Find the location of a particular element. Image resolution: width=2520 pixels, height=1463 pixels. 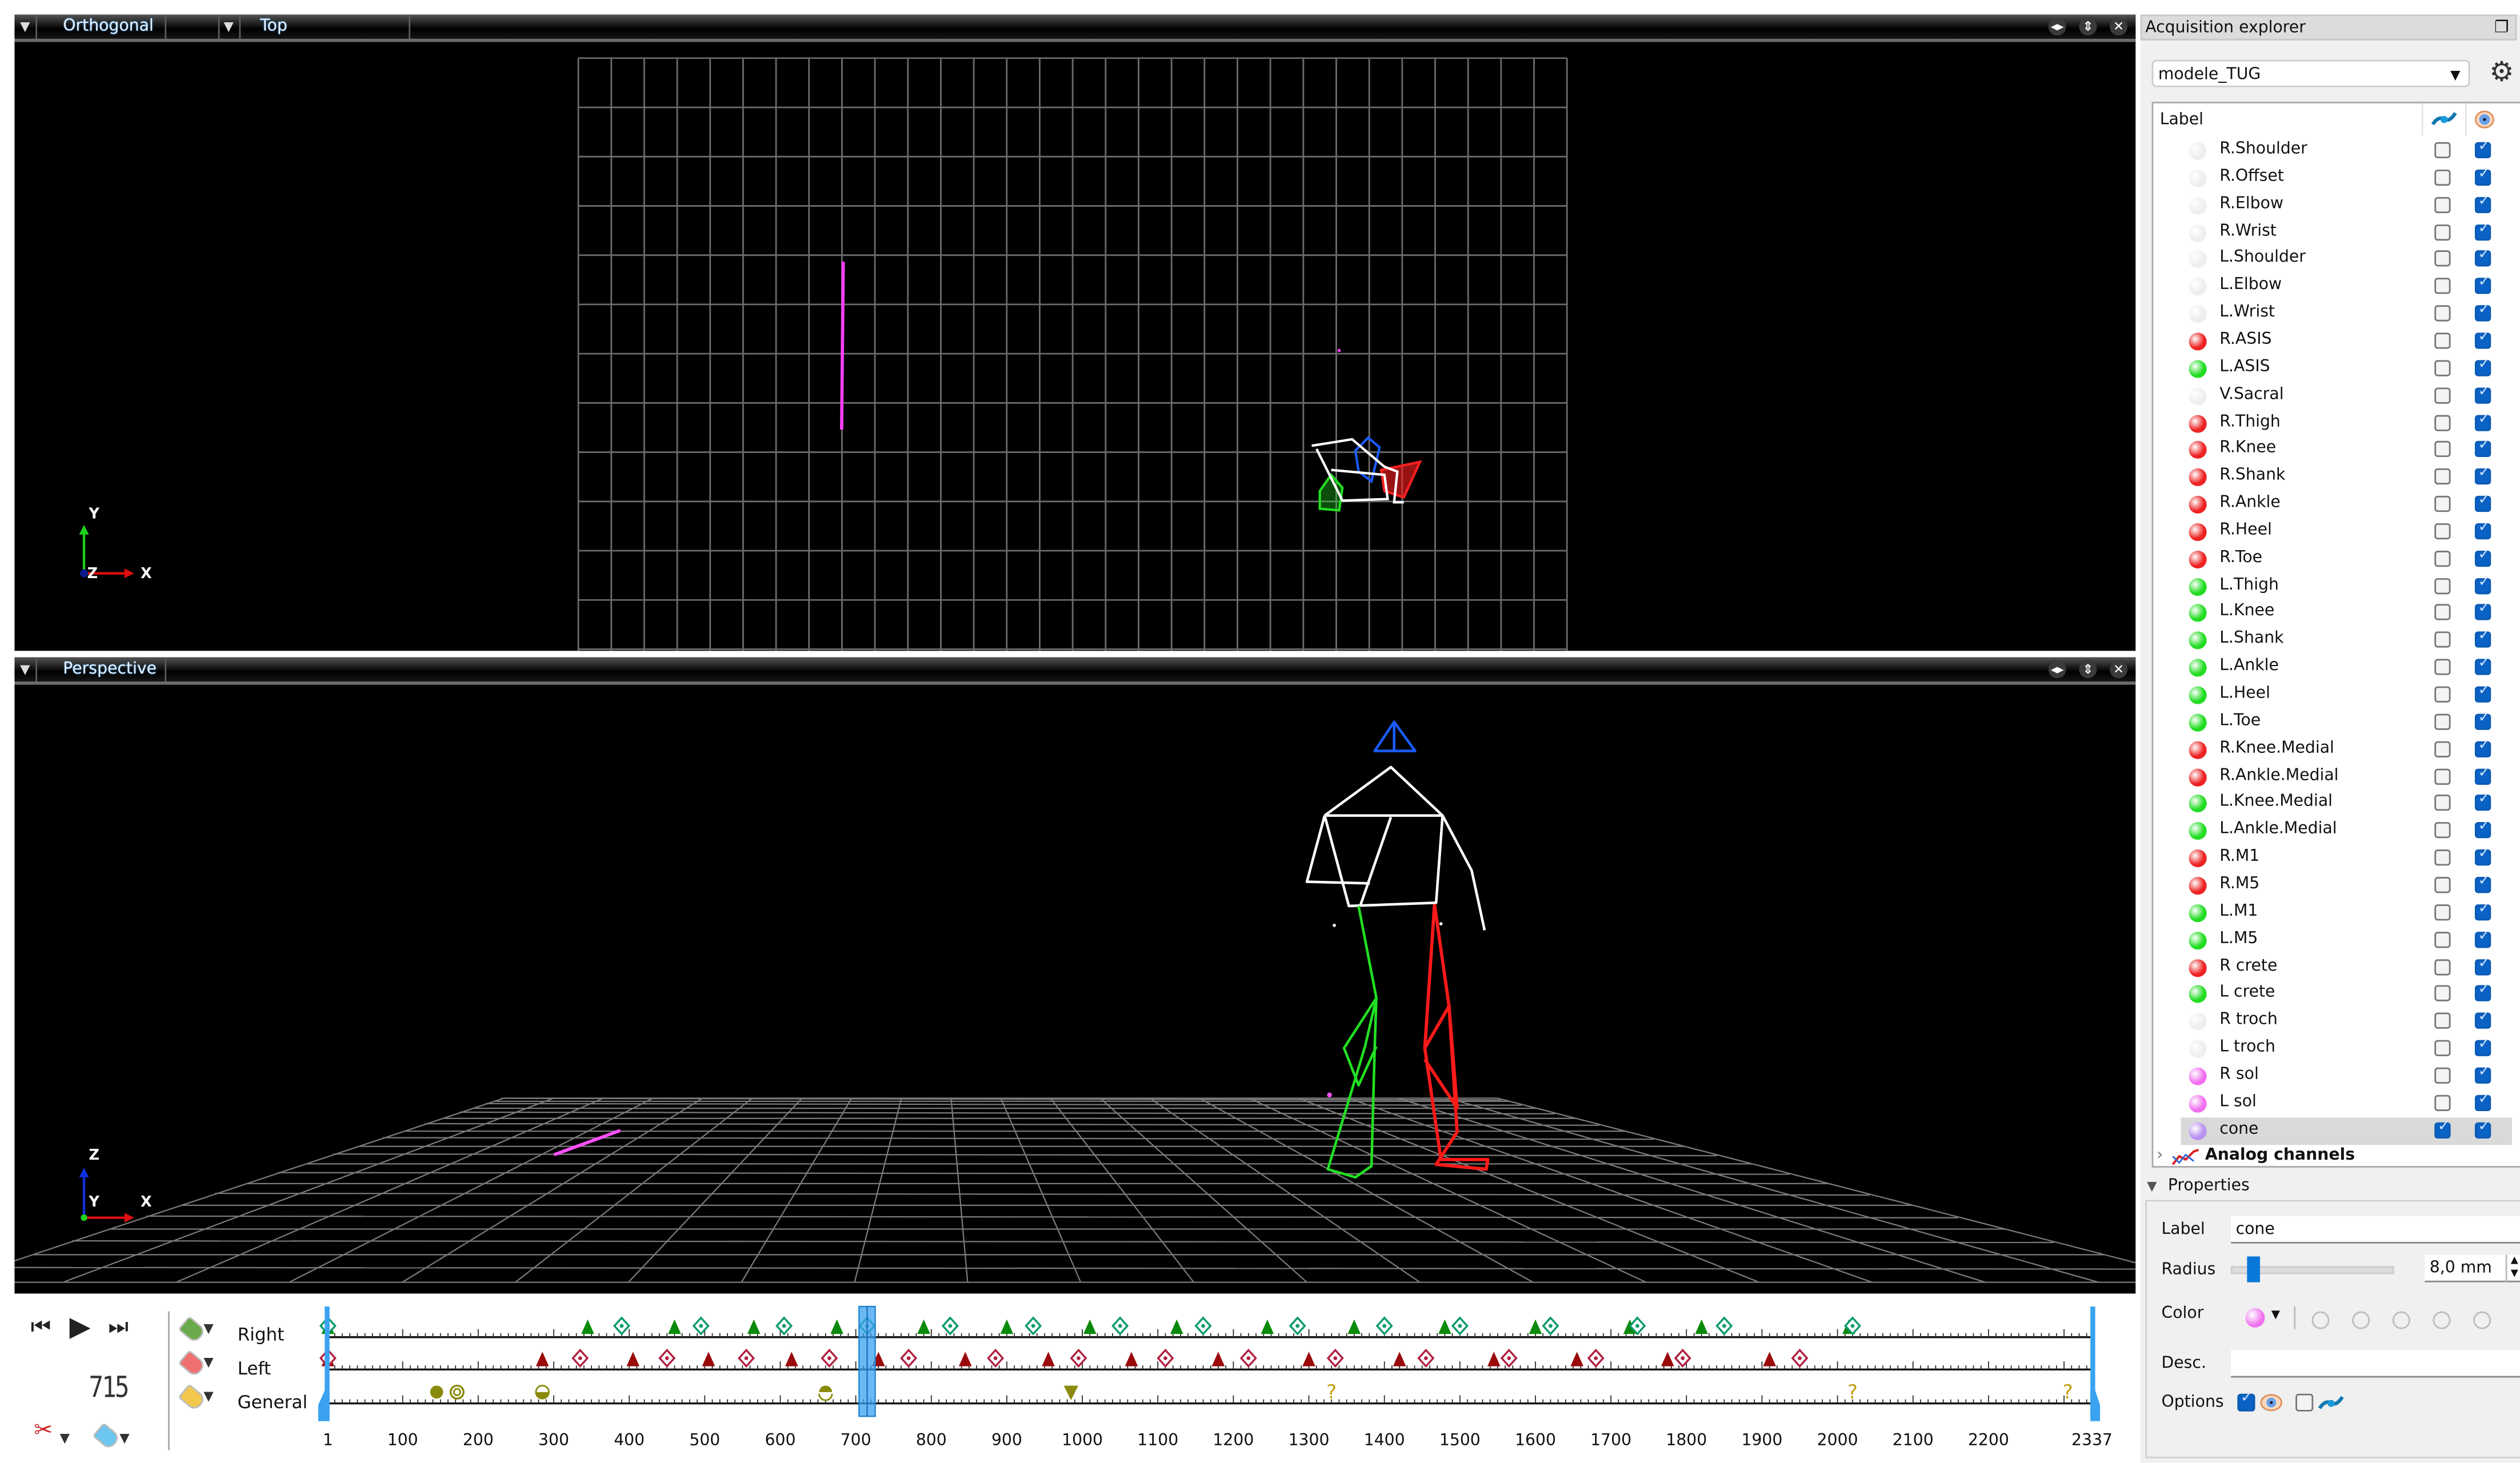

marker-row: R sol is located at coordinates (2334, 1076).